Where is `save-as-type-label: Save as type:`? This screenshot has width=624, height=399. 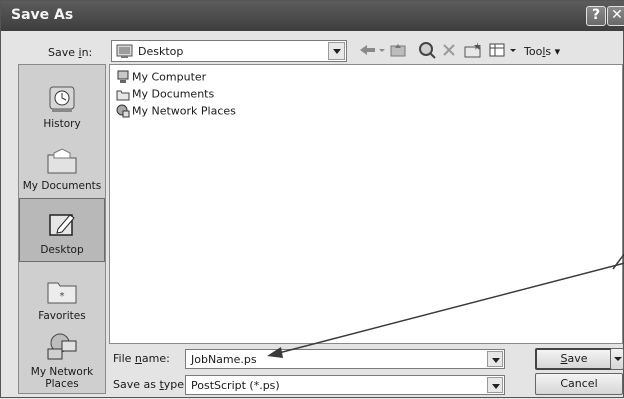
save-as-type-label: Save as type: is located at coordinates (150, 384).